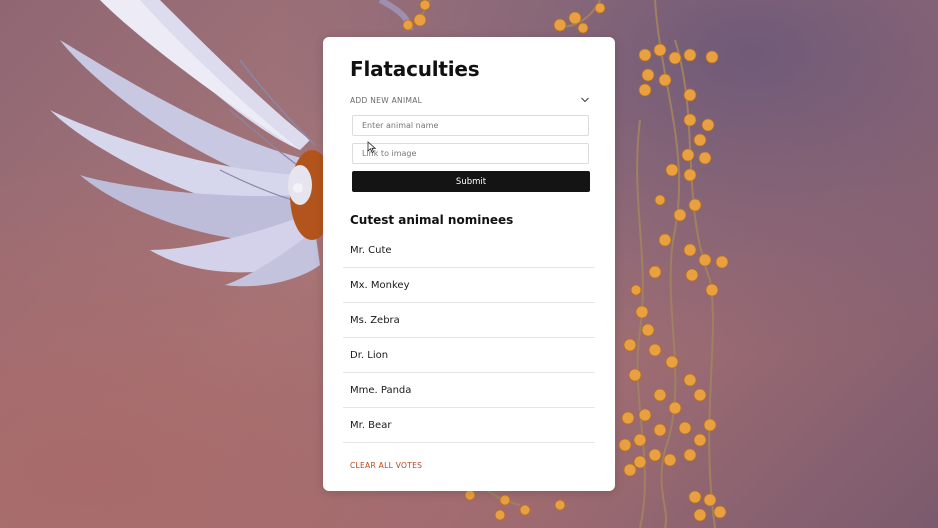 The width and height of the screenshot is (938, 528). What do you see at coordinates (469, 355) in the screenshot?
I see `list-item: Dr. Lion` at bounding box center [469, 355].